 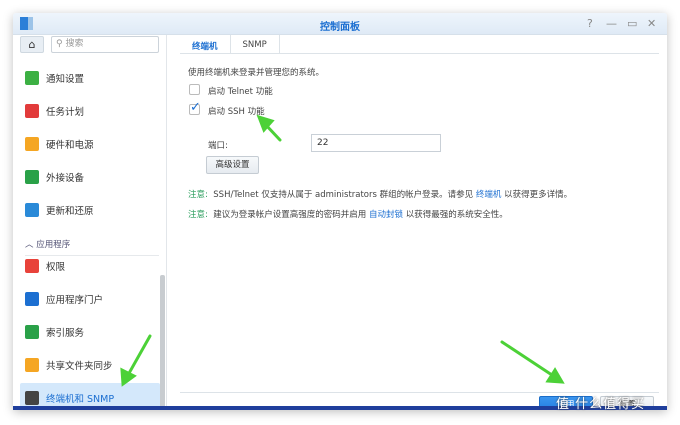 What do you see at coordinates (128, 377) in the screenshot?
I see `arrow-sidebar-head` at bounding box center [128, 377].